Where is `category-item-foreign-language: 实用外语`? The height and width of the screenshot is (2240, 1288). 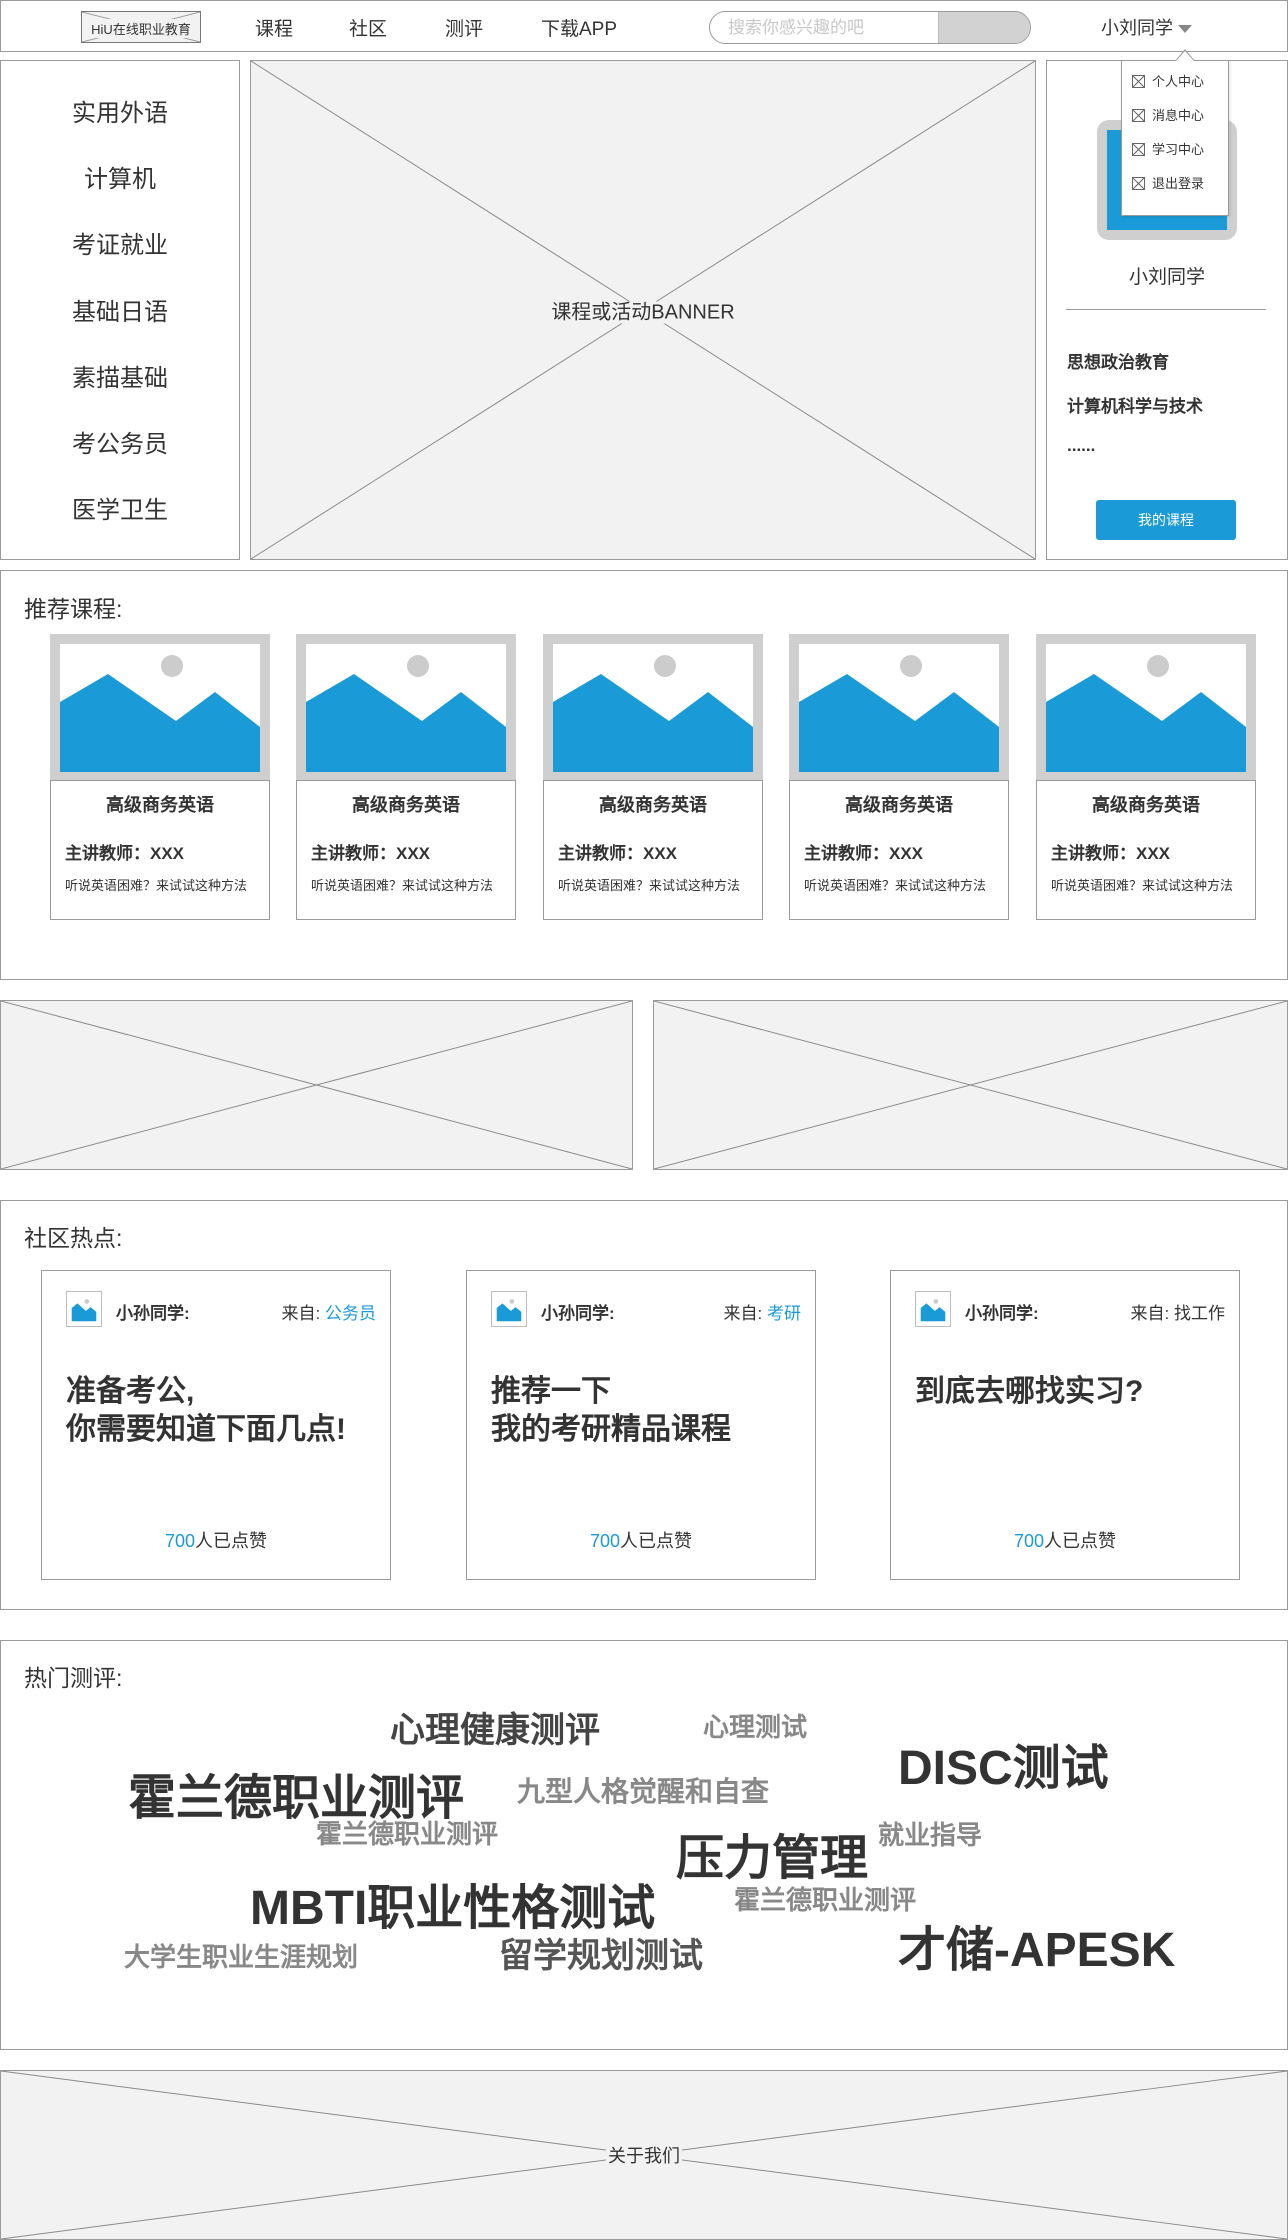
category-item-foreign-language: 实用外语 is located at coordinates (120, 110).